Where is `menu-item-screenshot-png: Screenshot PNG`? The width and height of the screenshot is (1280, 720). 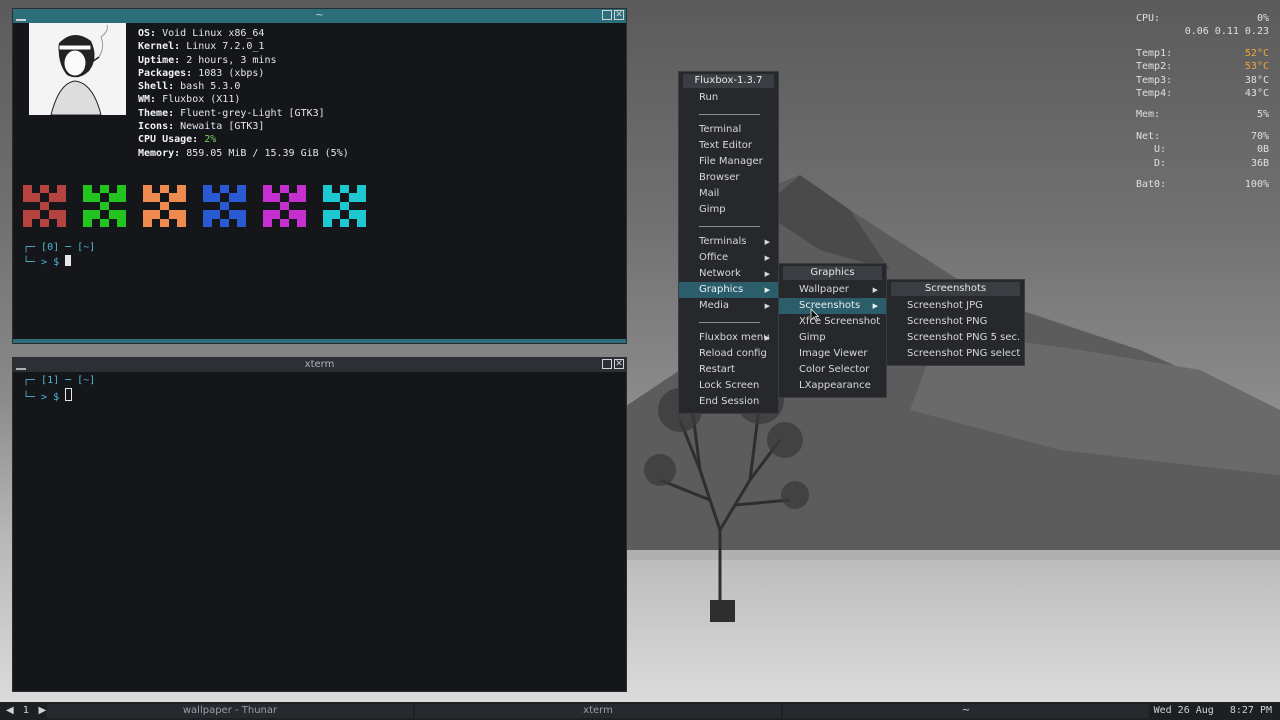 menu-item-screenshot-png: Screenshot PNG is located at coordinates (955, 322).